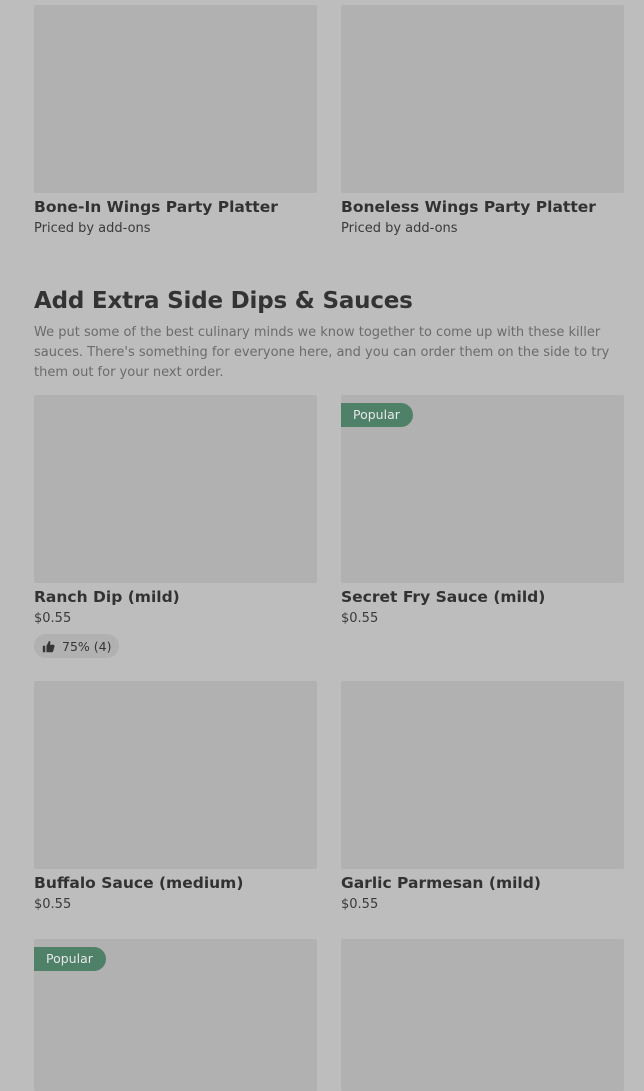 Image resolution: width=644 pixels, height=1091 pixels. What do you see at coordinates (107, 597) in the screenshot?
I see `item-name: Ranch Dip (mild)` at bounding box center [107, 597].